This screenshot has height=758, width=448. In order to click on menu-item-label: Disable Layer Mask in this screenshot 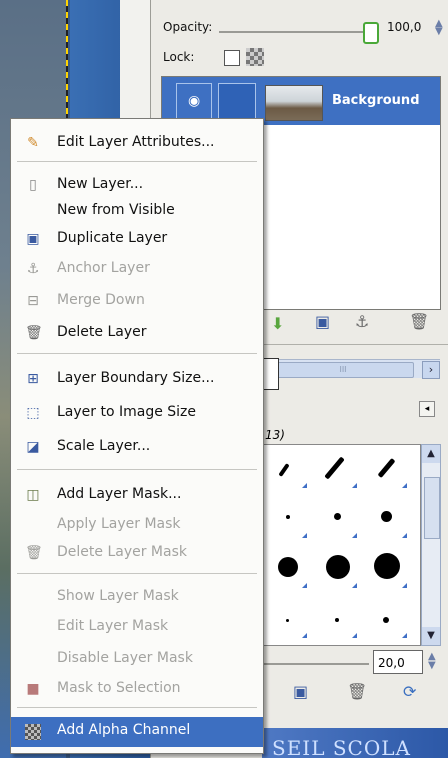, I will do `click(125, 658)`.